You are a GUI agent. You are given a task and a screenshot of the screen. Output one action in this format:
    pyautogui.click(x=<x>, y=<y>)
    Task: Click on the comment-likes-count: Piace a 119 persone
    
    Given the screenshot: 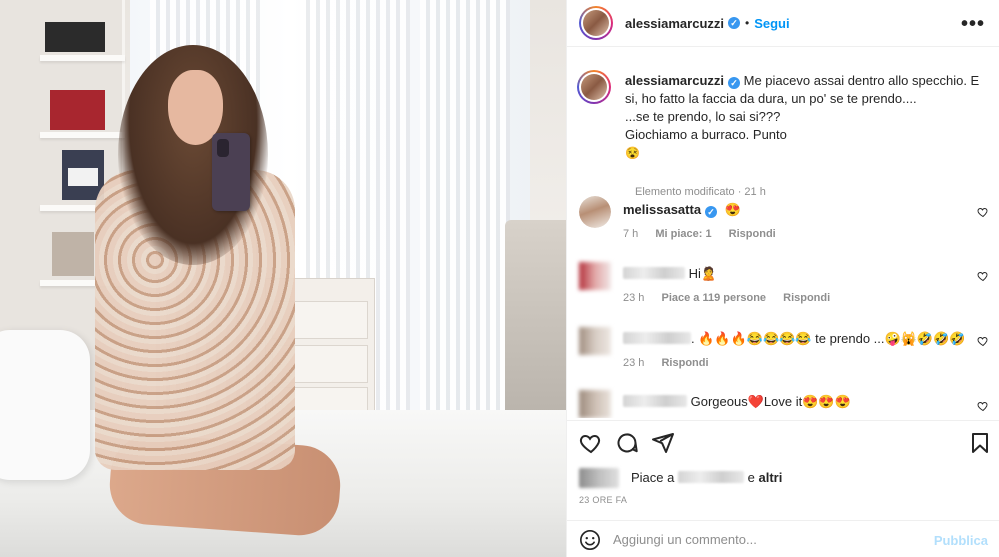 What is the action you would take?
    pyautogui.click(x=713, y=298)
    